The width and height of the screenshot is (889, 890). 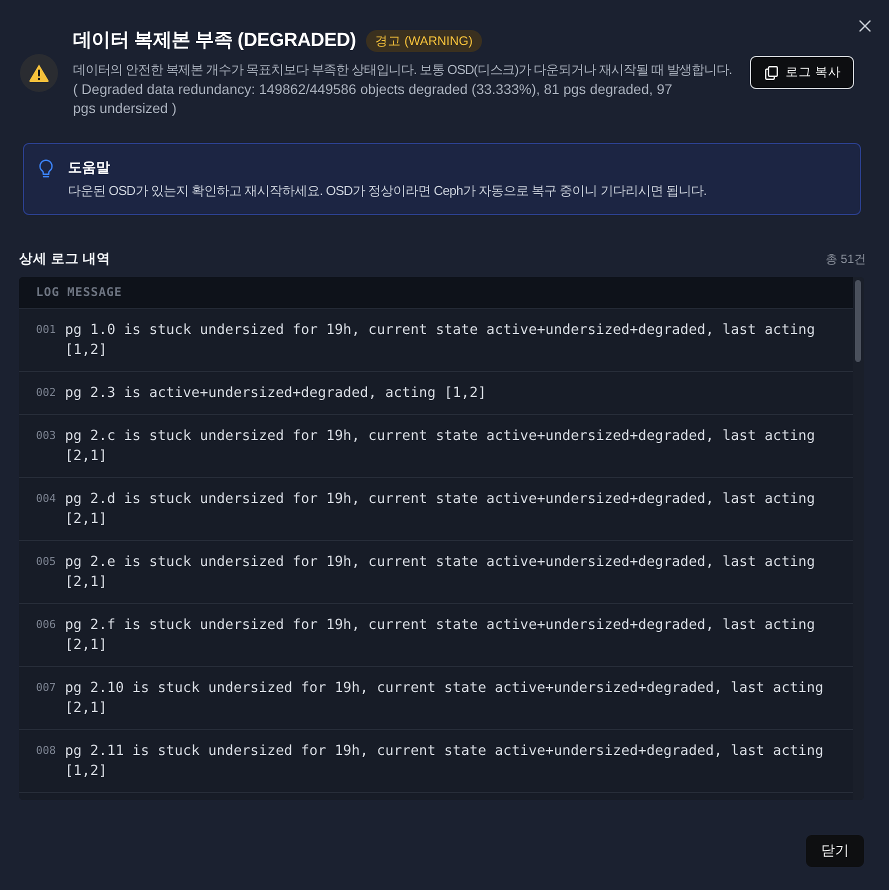 I want to click on log-message: pg 1.0 is stuck undersized for 19h, current state active+undersized+degraded, last acting [1,2], so click(x=440, y=340).